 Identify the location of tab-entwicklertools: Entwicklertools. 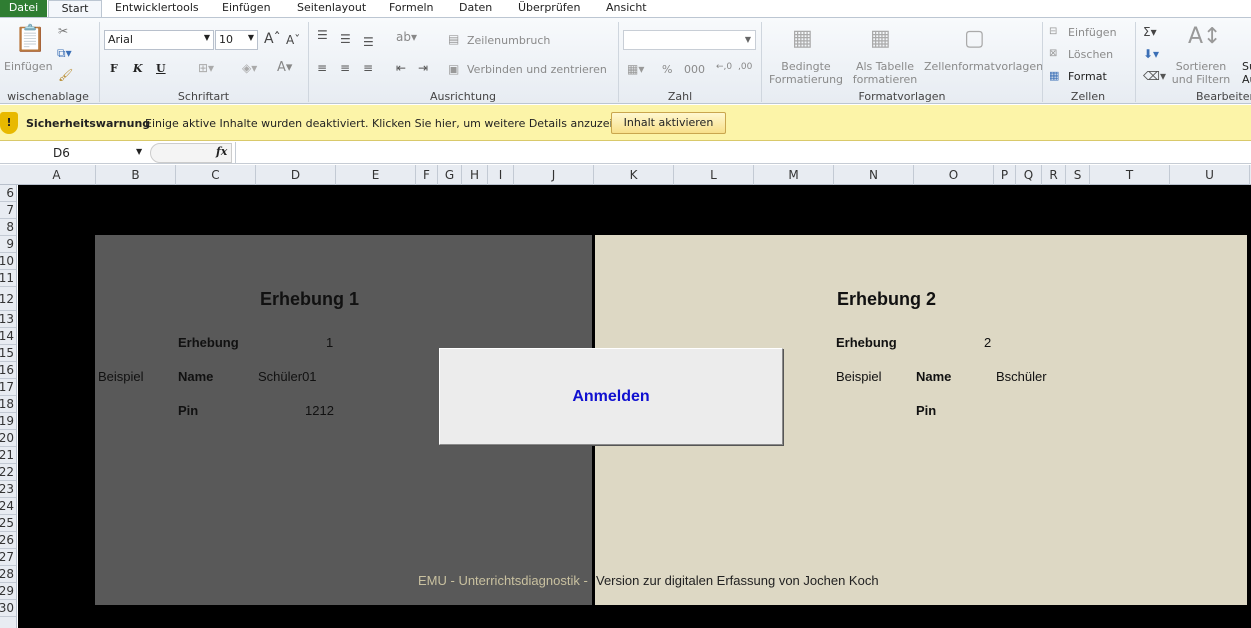
(157, 8).